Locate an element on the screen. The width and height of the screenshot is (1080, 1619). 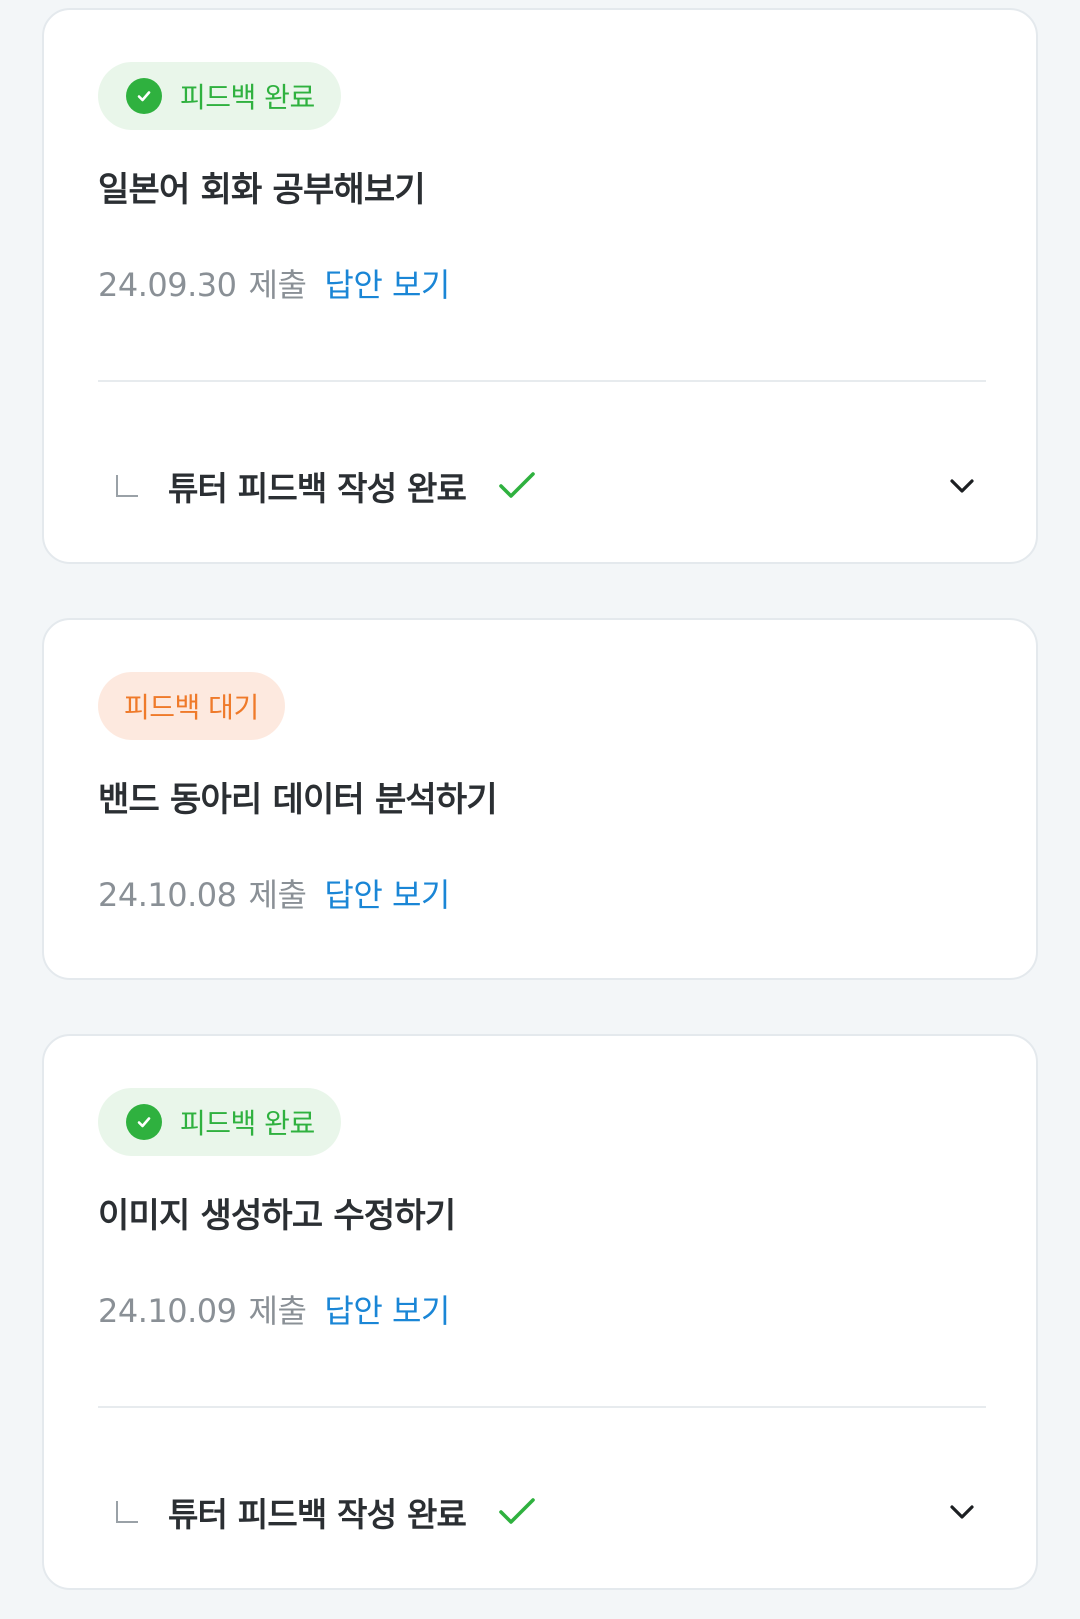
assignment-title: 밴드 동아리 데이터 분석하기 is located at coordinates (298, 800).